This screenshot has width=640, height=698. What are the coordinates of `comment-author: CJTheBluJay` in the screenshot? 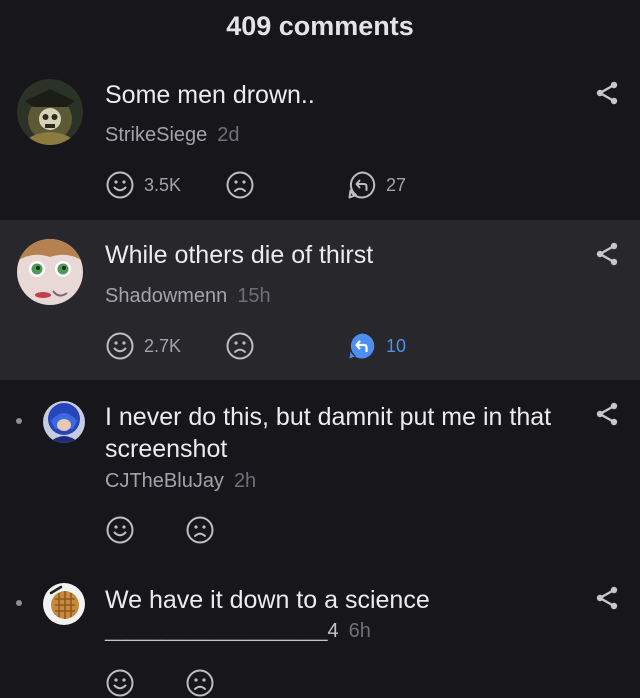 It's located at (164, 481).